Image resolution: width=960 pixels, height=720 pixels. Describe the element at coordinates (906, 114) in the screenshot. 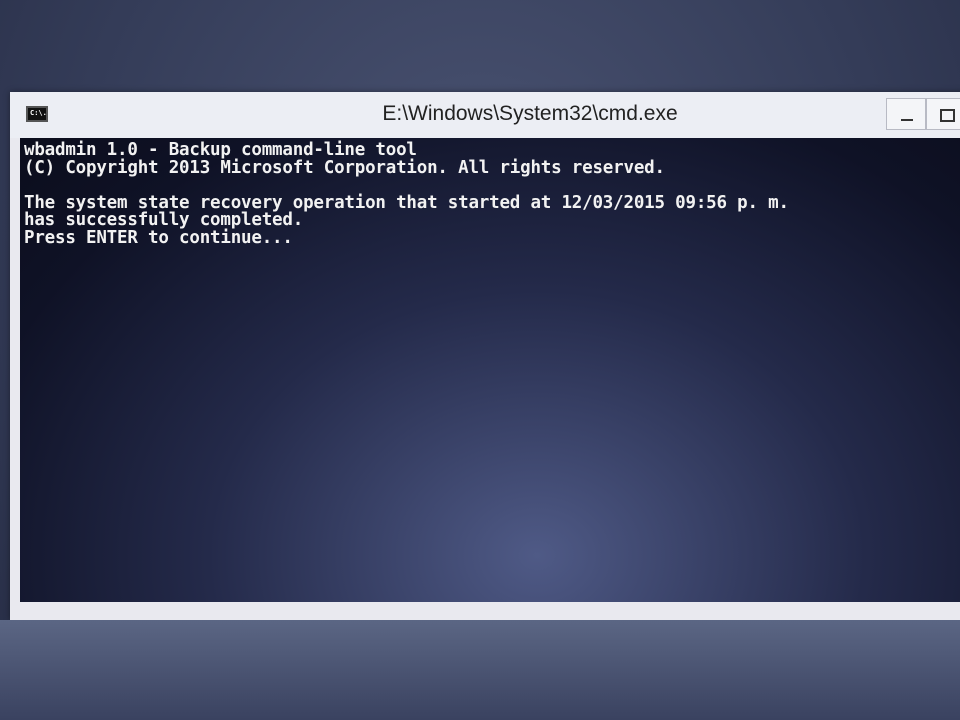

I see `minimize-button` at that location.